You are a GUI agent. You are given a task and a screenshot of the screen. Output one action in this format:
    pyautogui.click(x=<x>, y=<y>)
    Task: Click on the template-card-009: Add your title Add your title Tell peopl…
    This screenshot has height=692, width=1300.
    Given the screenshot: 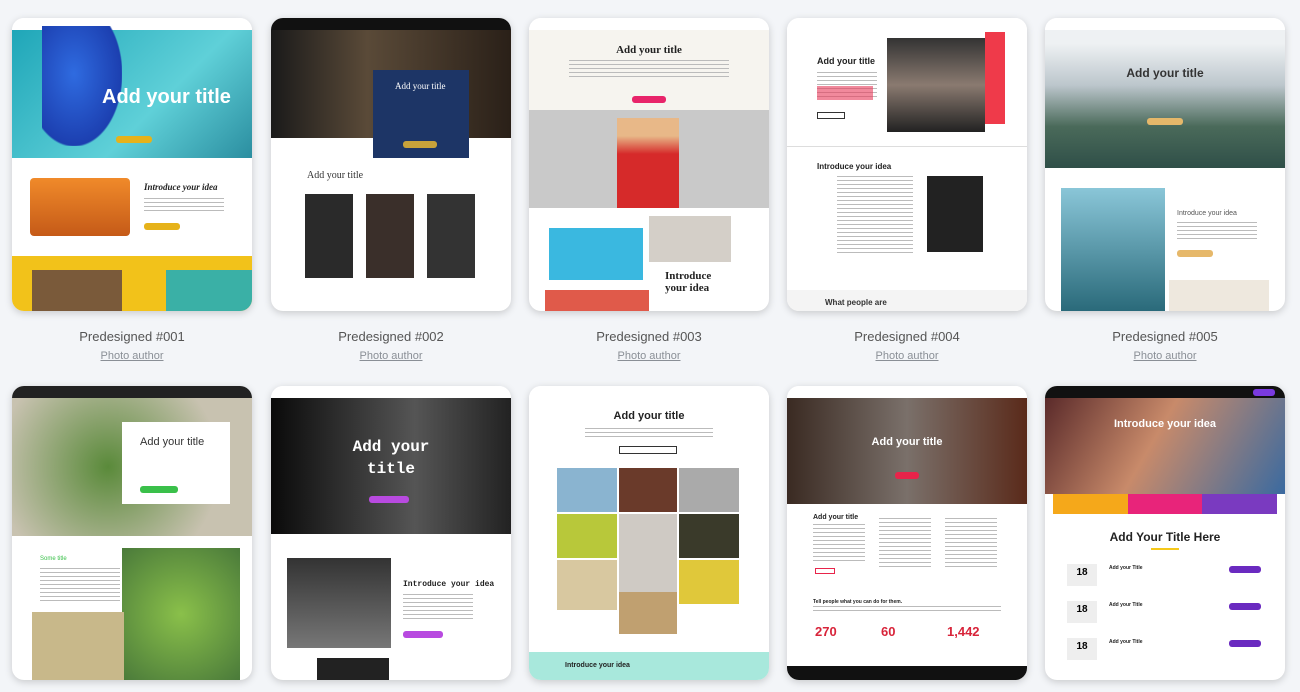 What is the action you would take?
    pyautogui.click(x=907, y=533)
    